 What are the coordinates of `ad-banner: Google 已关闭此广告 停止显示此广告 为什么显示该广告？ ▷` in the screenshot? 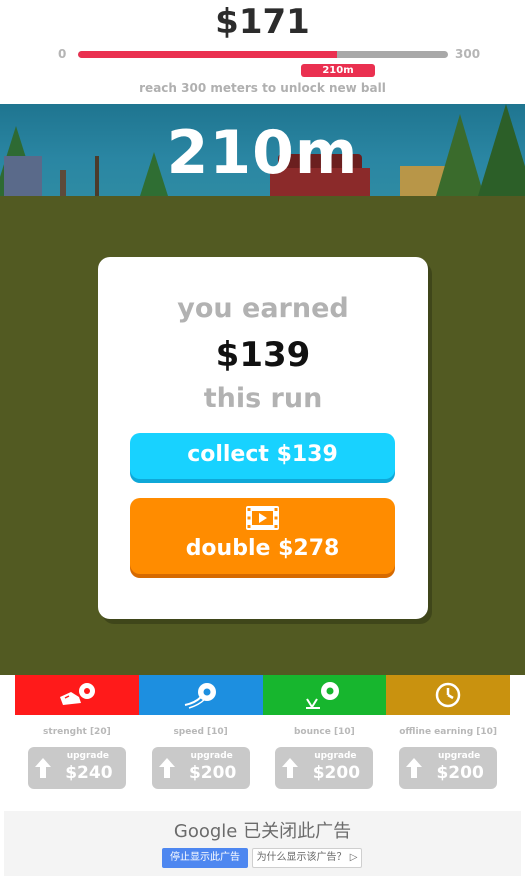 It's located at (262, 843).